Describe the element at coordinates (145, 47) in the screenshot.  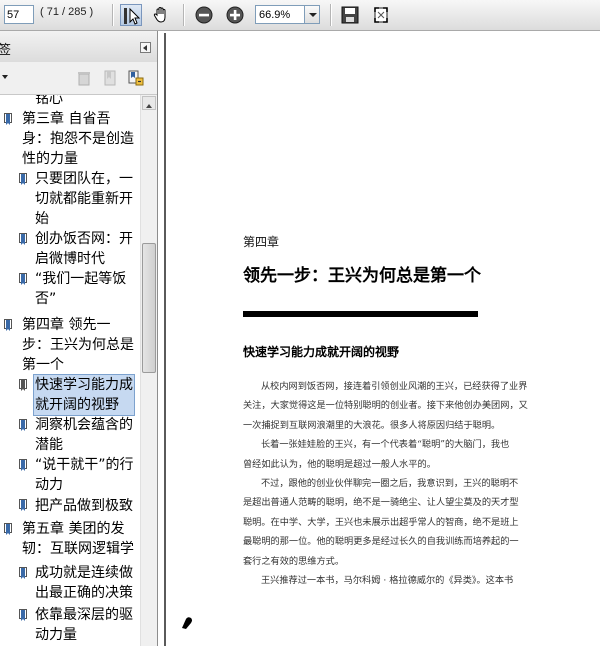
I see `collapse-panel-button` at that location.